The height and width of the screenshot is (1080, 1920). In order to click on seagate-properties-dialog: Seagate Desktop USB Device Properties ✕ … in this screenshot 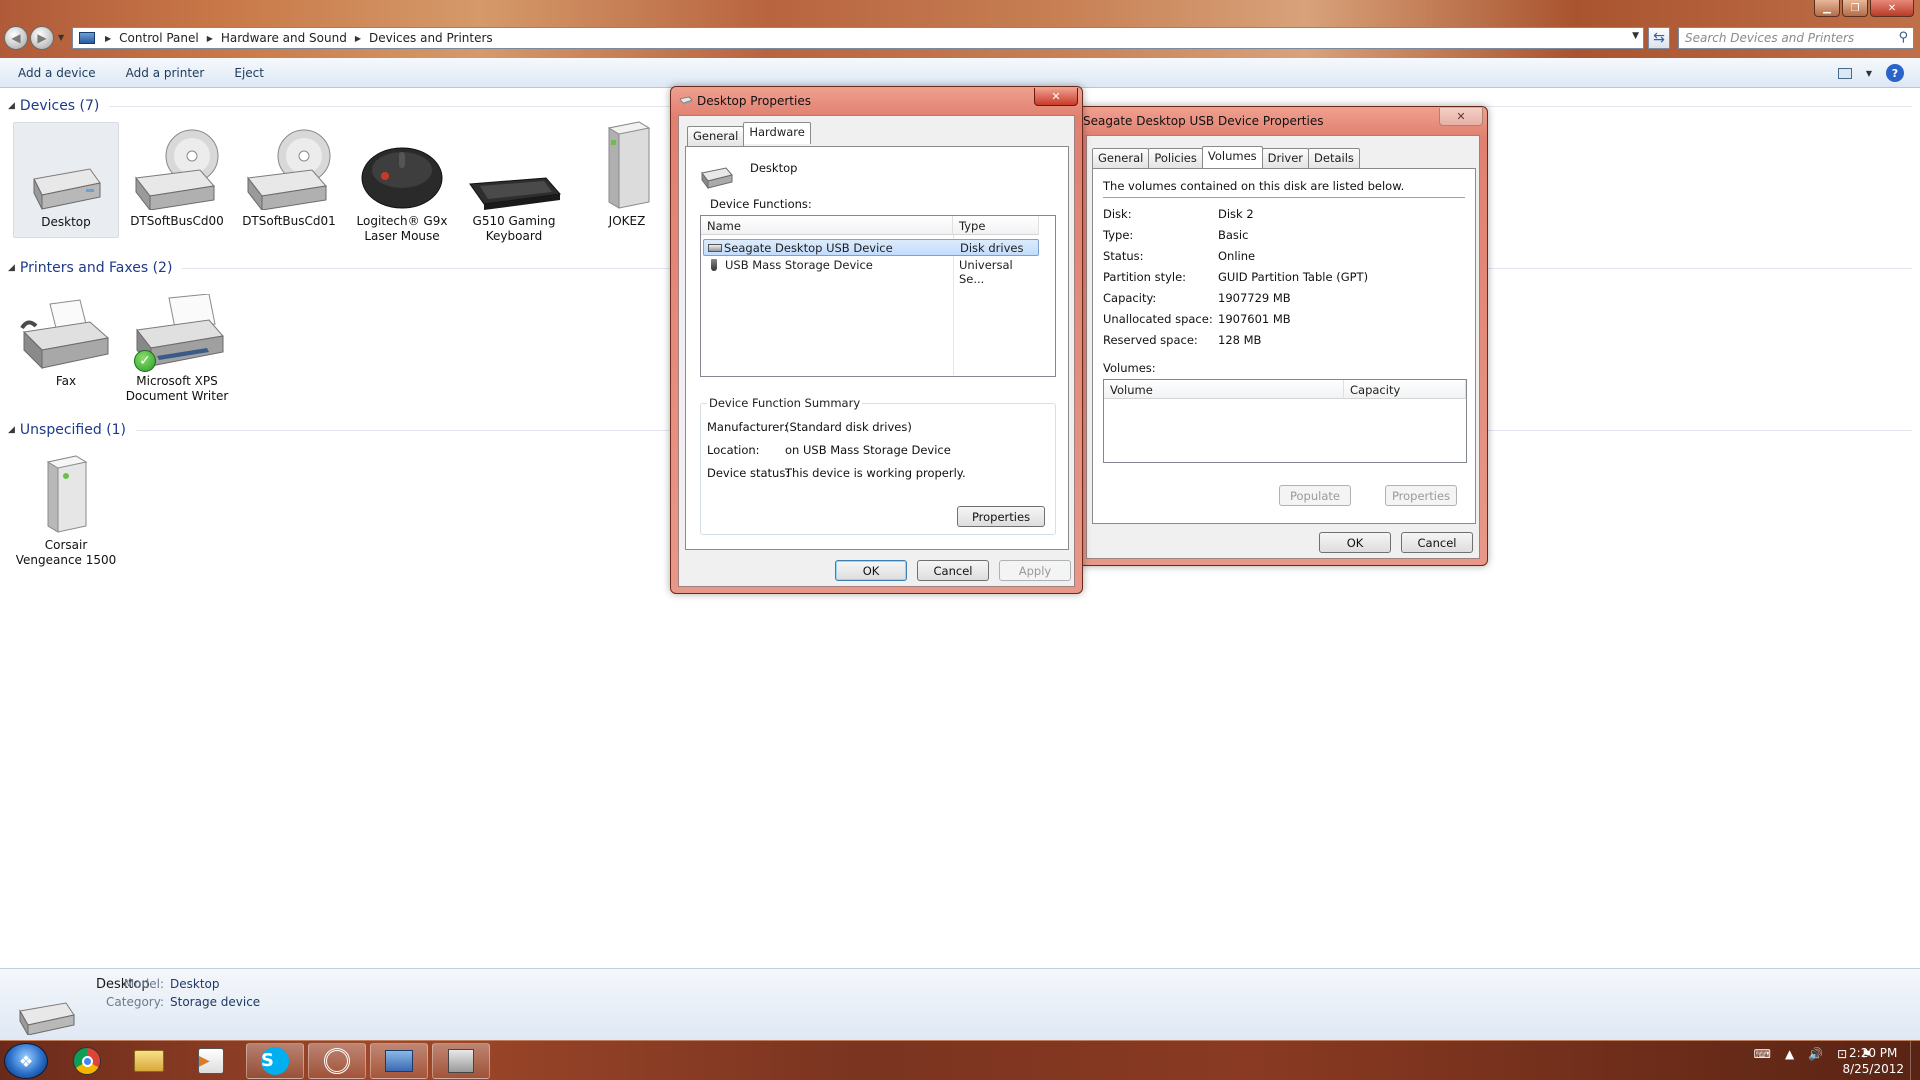, I will do `click(1283, 336)`.